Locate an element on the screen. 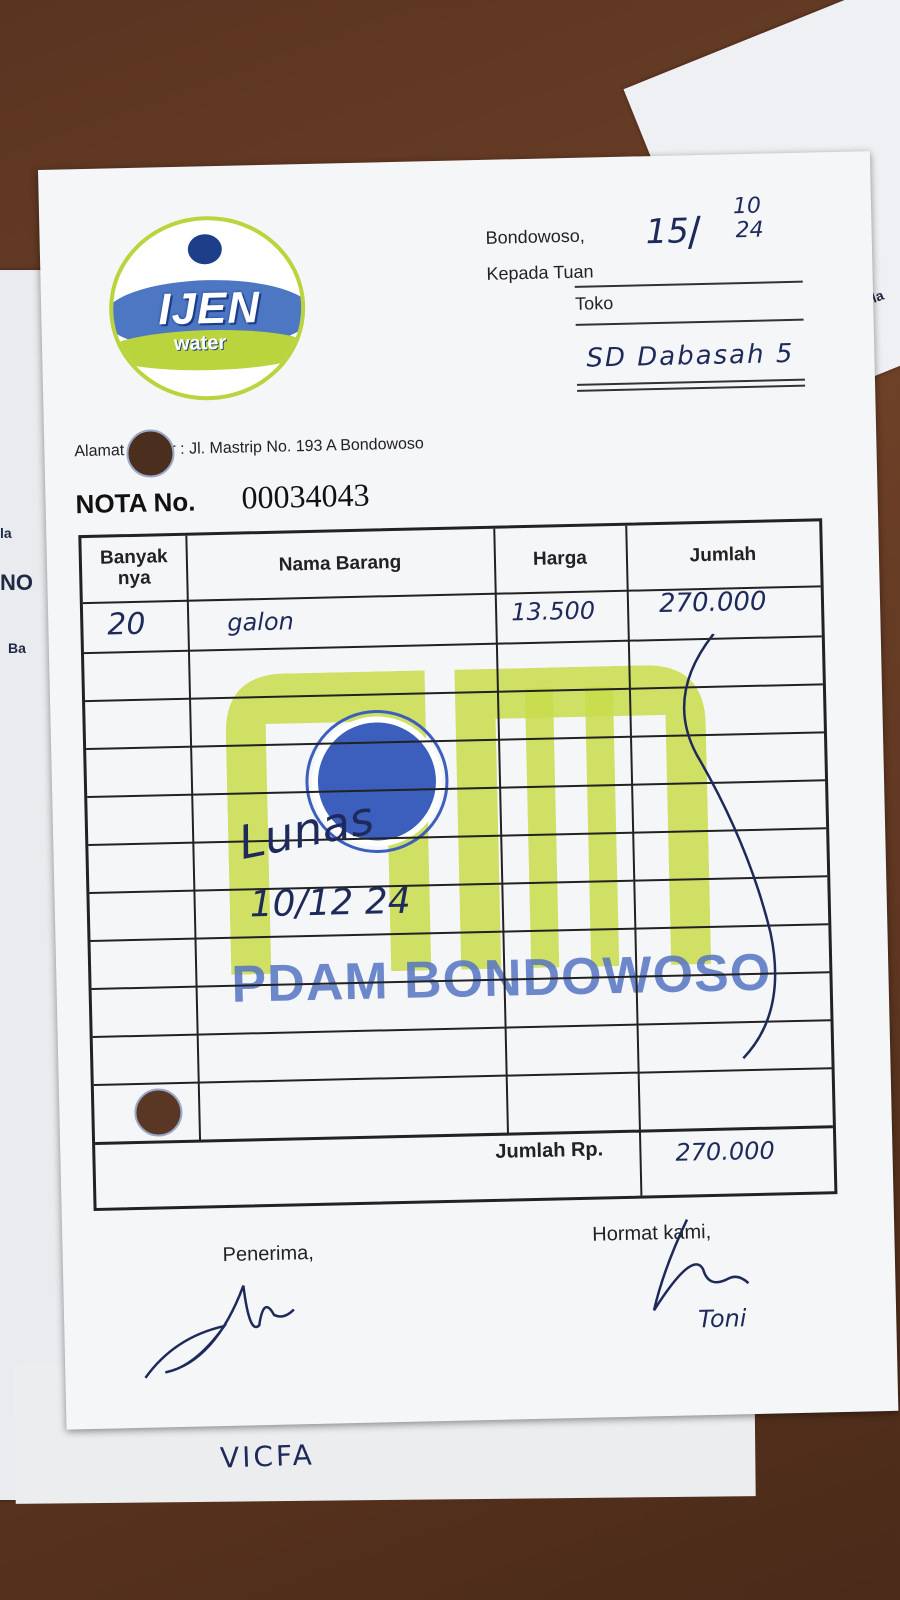 The height and width of the screenshot is (1600, 900). handwritten-note-below: VICFA is located at coordinates (267, 1456).